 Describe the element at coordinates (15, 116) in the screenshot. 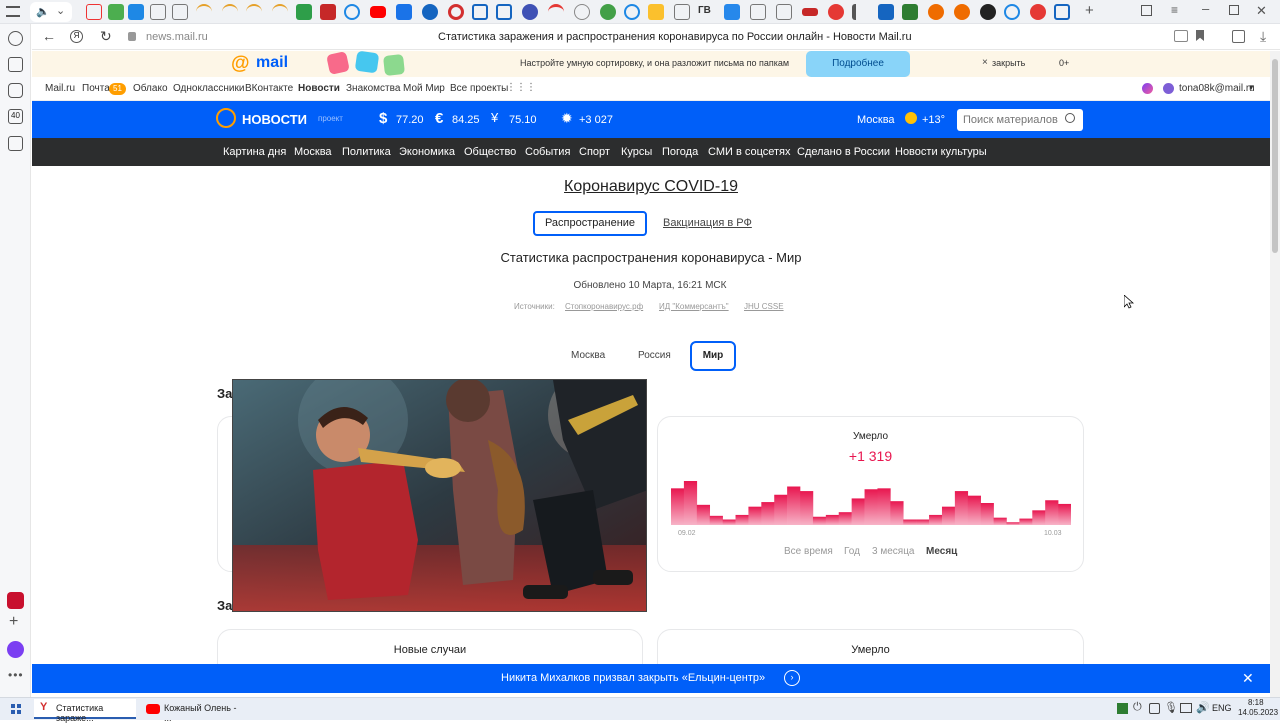

I see `speed-icon: 40` at that location.